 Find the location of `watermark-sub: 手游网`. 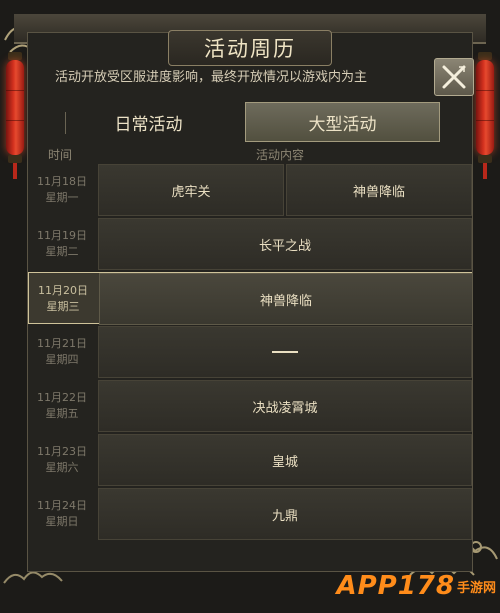

watermark-sub: 手游网 is located at coordinates (476, 588).